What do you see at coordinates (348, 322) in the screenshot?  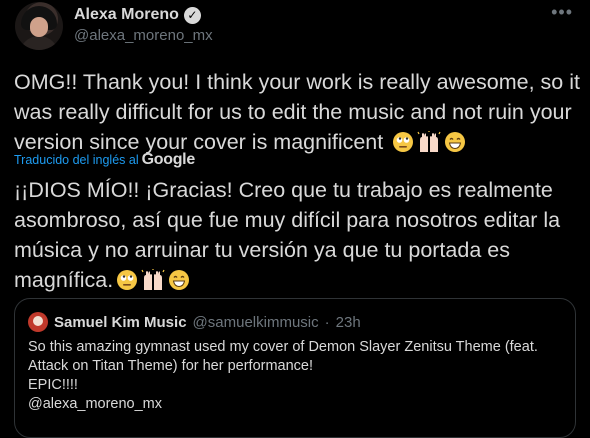 I see `quoted-tweet-time: 23h` at bounding box center [348, 322].